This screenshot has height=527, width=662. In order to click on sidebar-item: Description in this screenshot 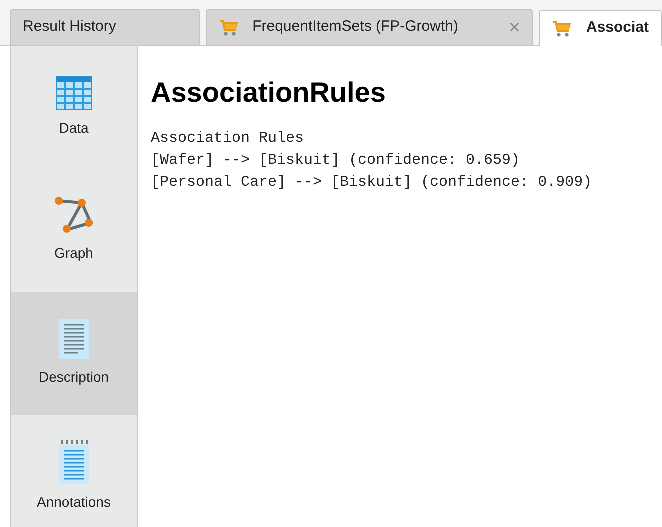, I will do `click(74, 353)`.